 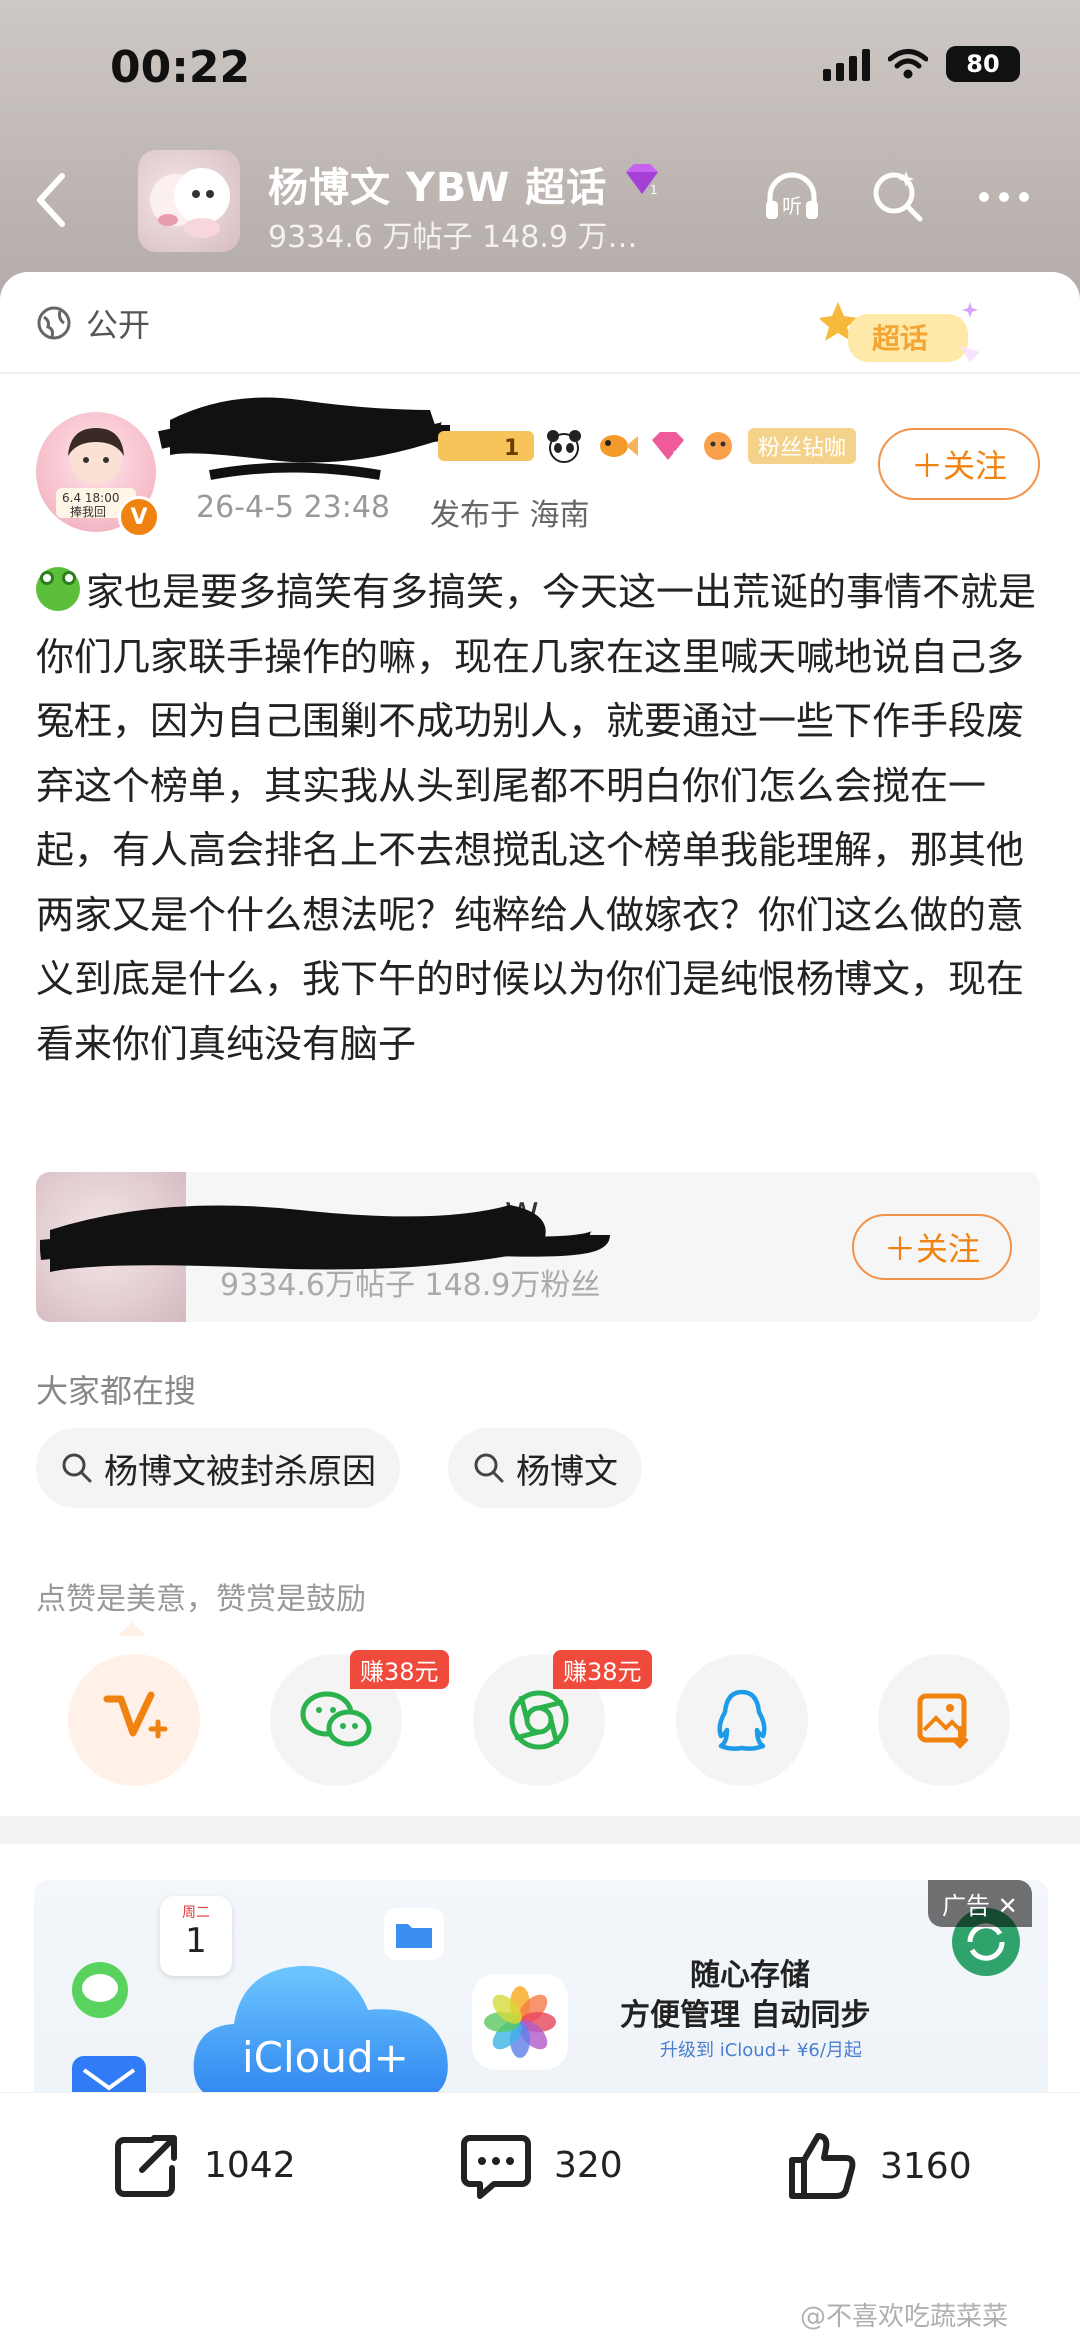 I want to click on avatar-text: 6.4 18:00, so click(x=90, y=498).